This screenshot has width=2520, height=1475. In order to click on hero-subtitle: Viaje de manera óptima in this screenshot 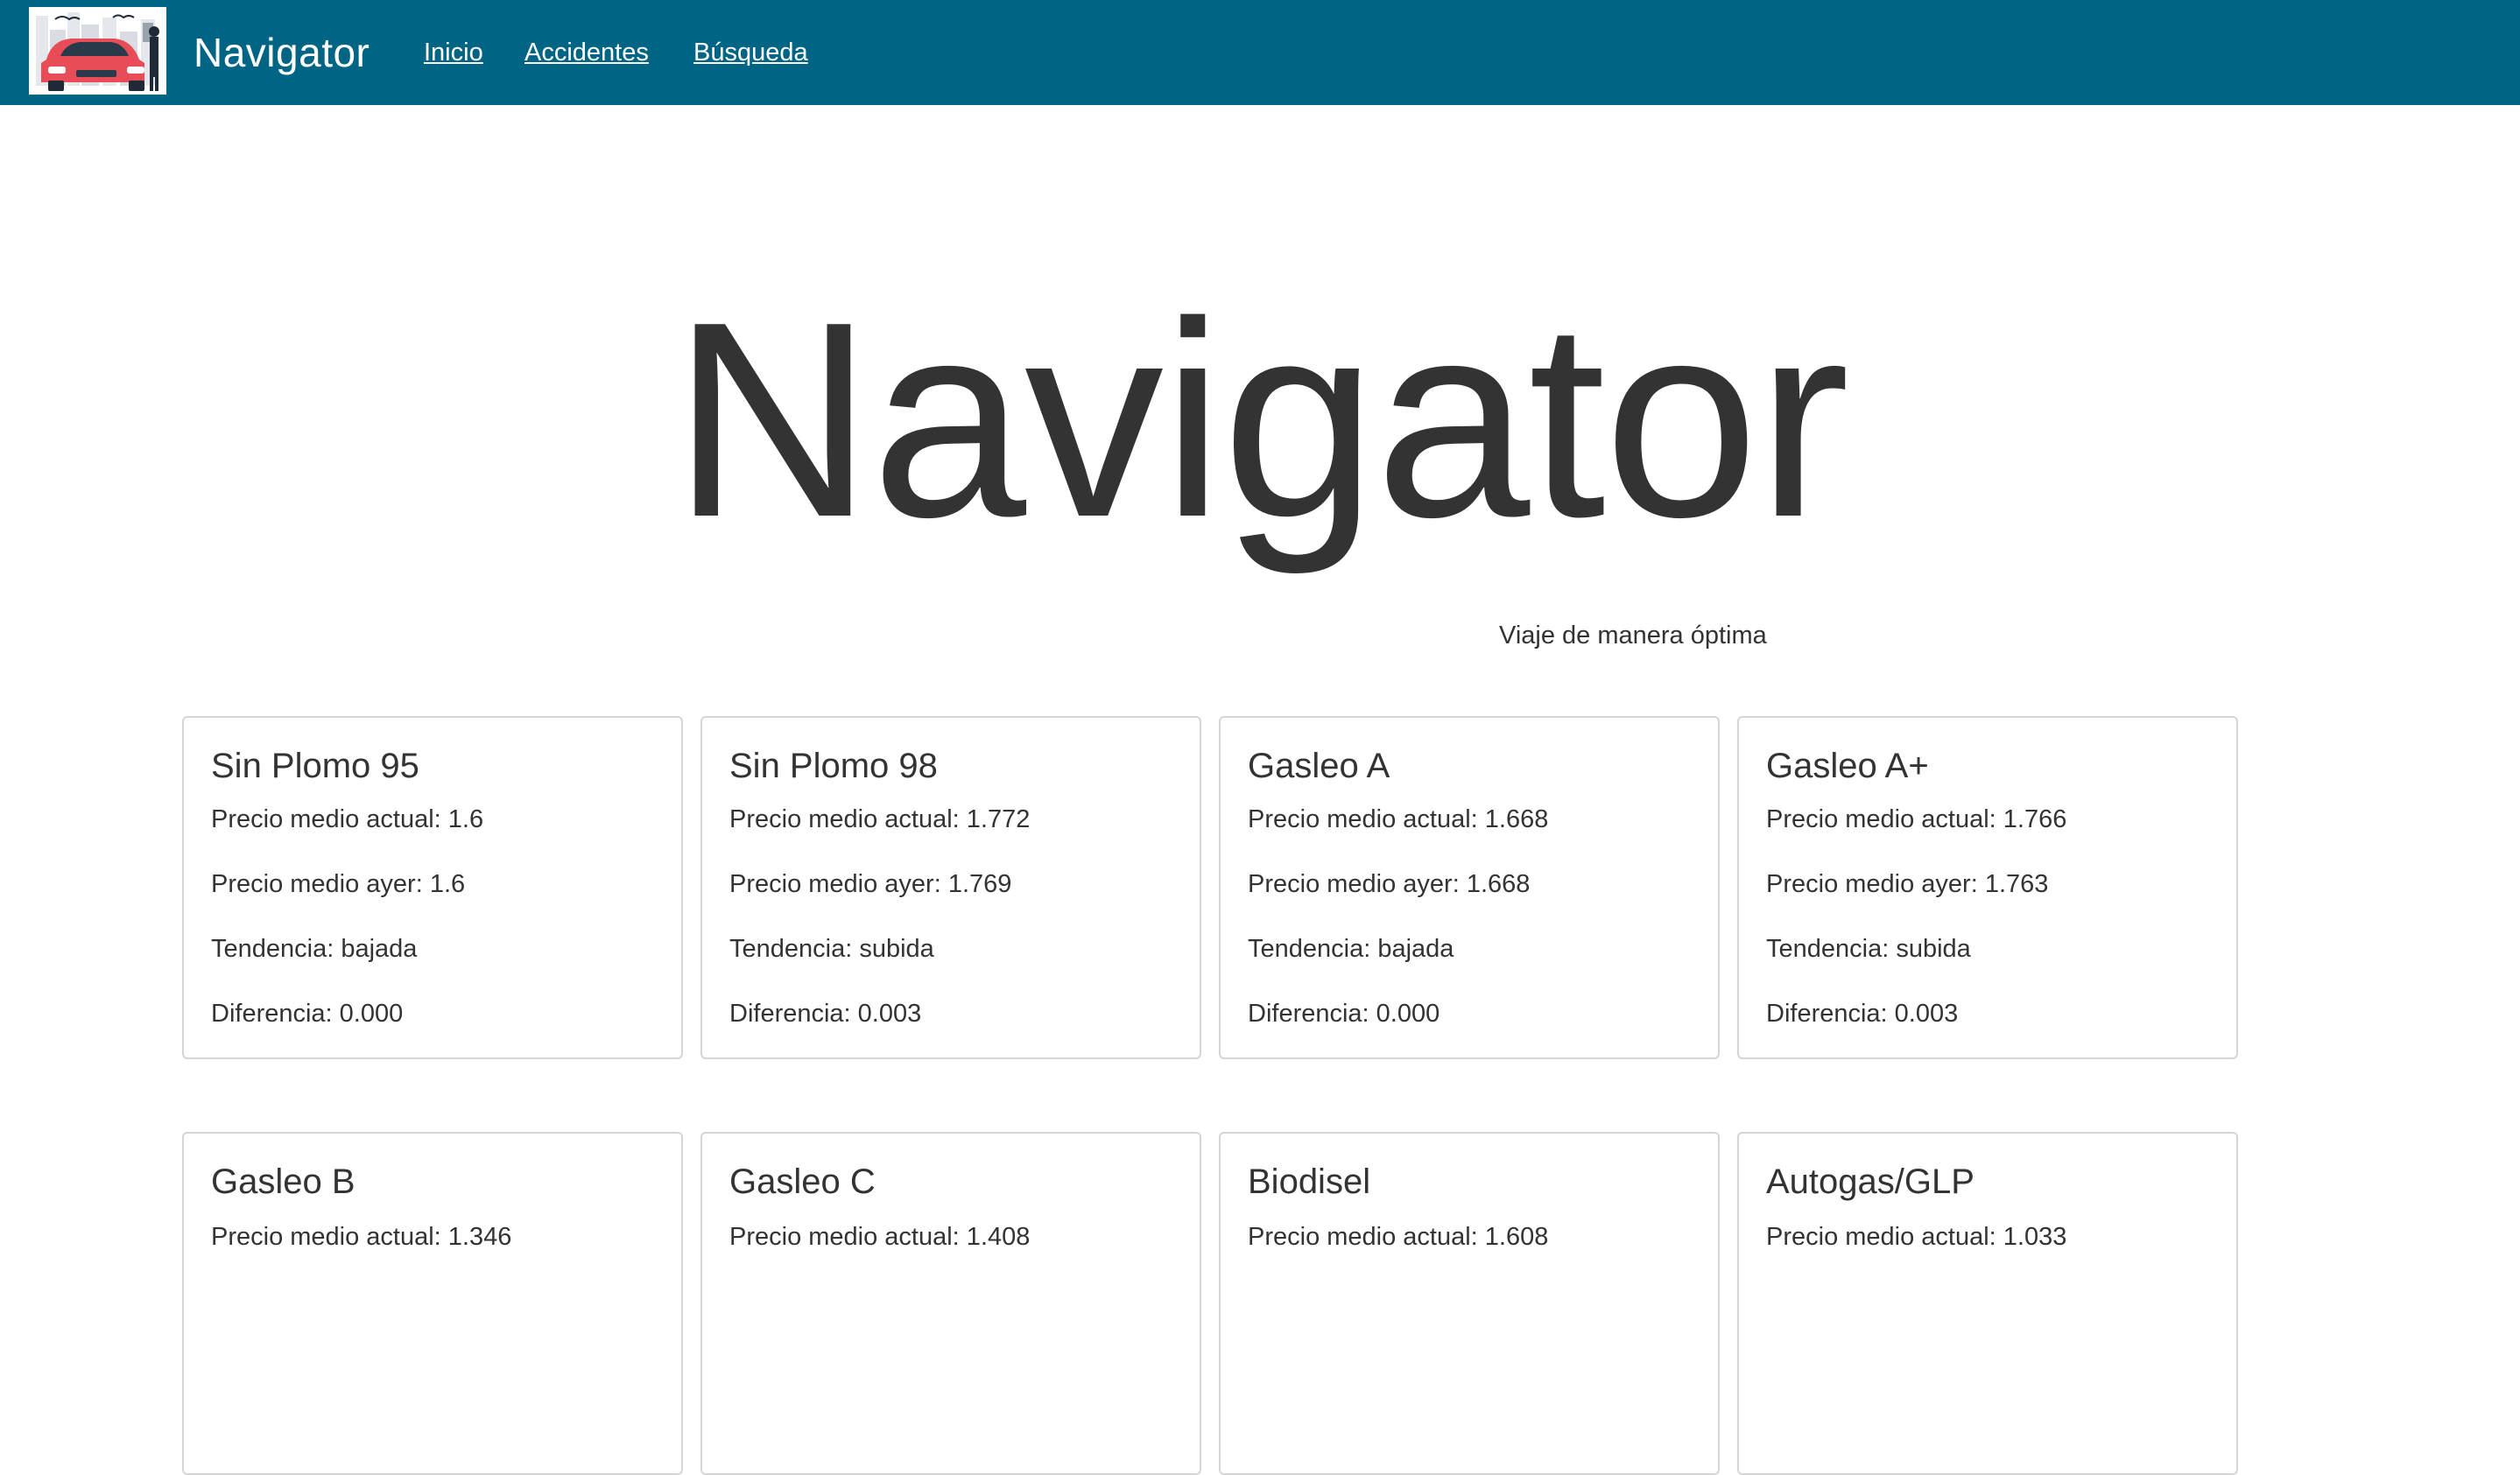, I will do `click(1633, 636)`.